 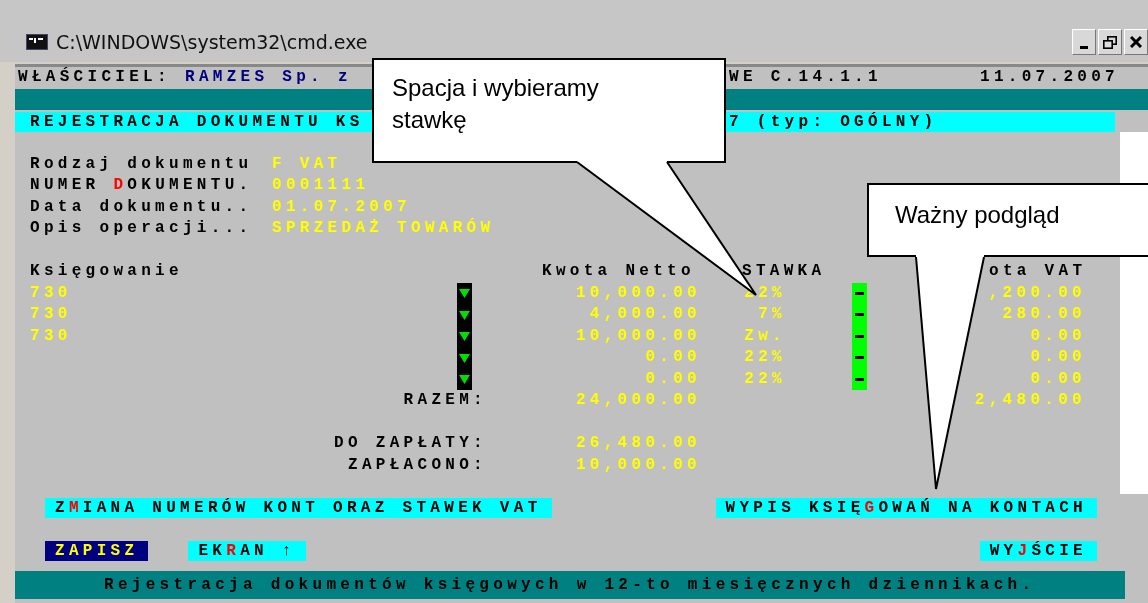 I want to click on field-label: Data dokumentu.., so click(x=142, y=207).